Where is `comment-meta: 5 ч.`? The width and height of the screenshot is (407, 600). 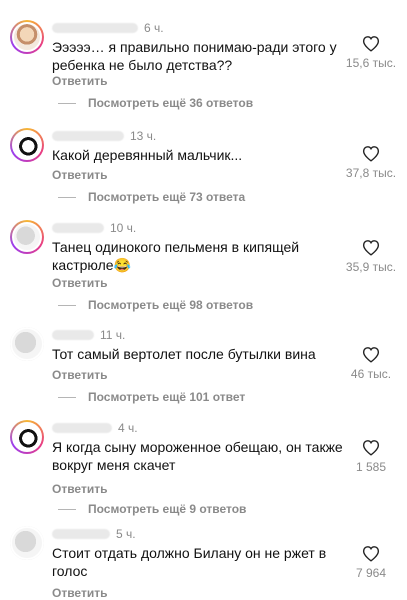 comment-meta: 5 ч. is located at coordinates (94, 534).